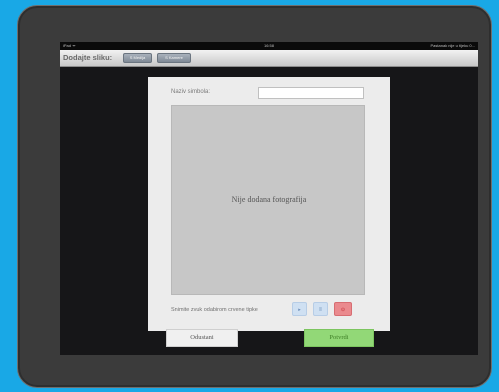  What do you see at coordinates (311, 93) in the screenshot?
I see `symbol-name-input` at bounding box center [311, 93].